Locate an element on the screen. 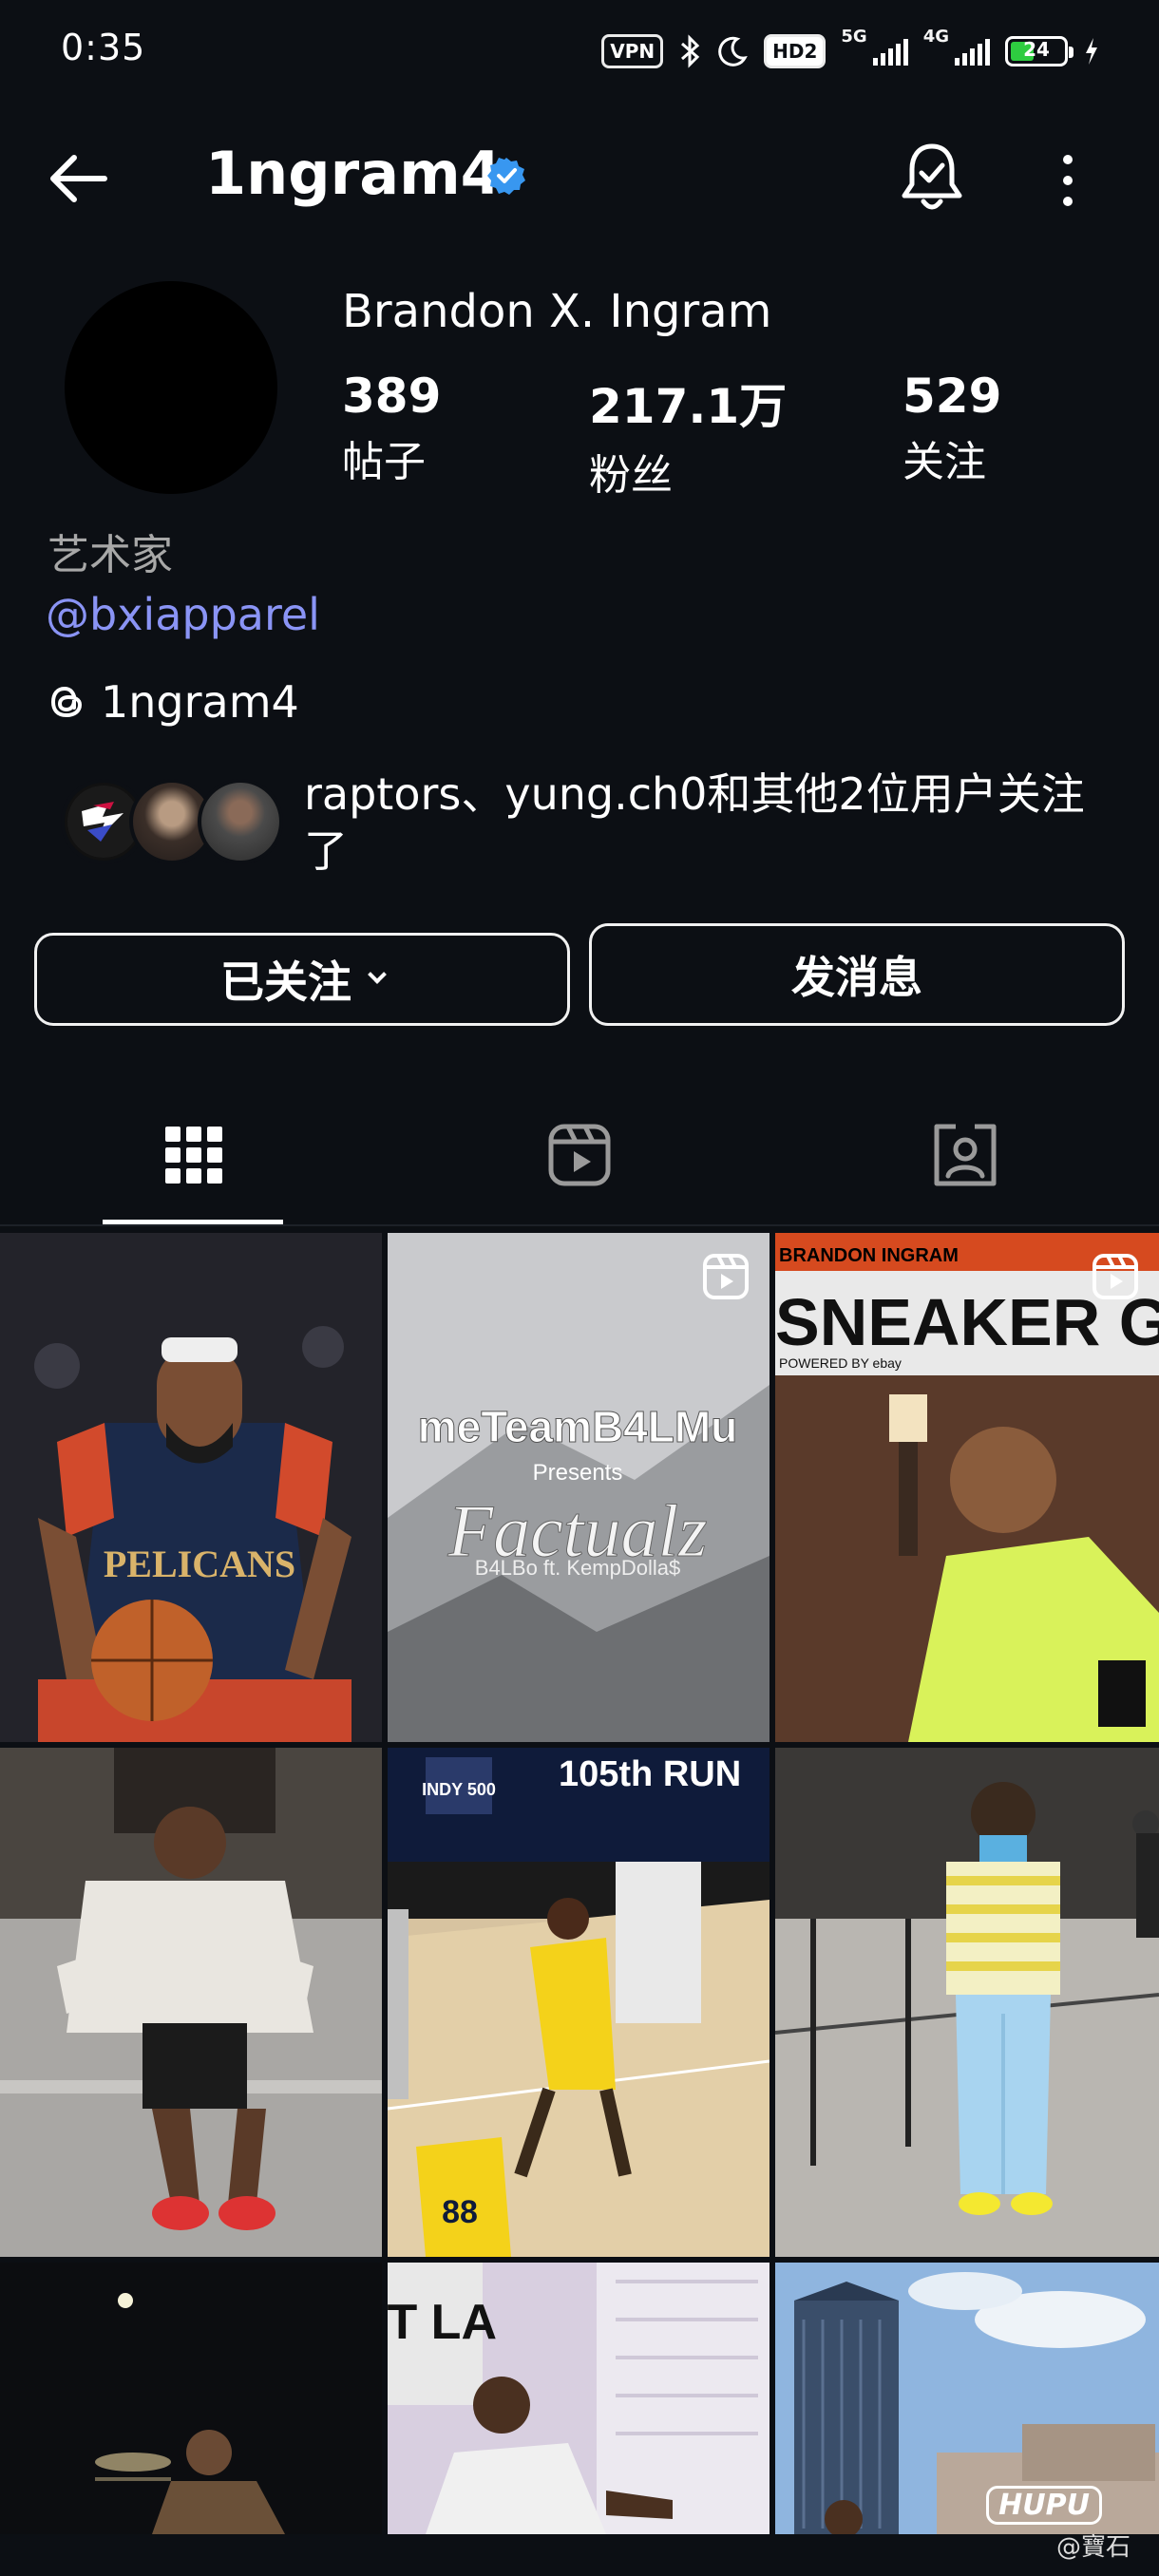  profile-username: 1ngram4 is located at coordinates (353, 173).